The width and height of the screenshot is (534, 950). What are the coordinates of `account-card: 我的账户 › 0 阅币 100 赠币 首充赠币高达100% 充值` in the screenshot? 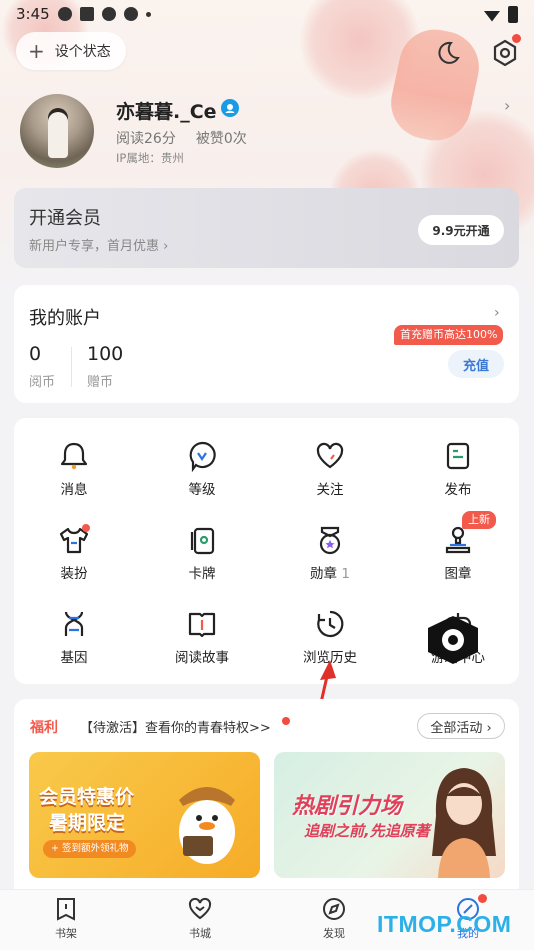 It's located at (266, 344).